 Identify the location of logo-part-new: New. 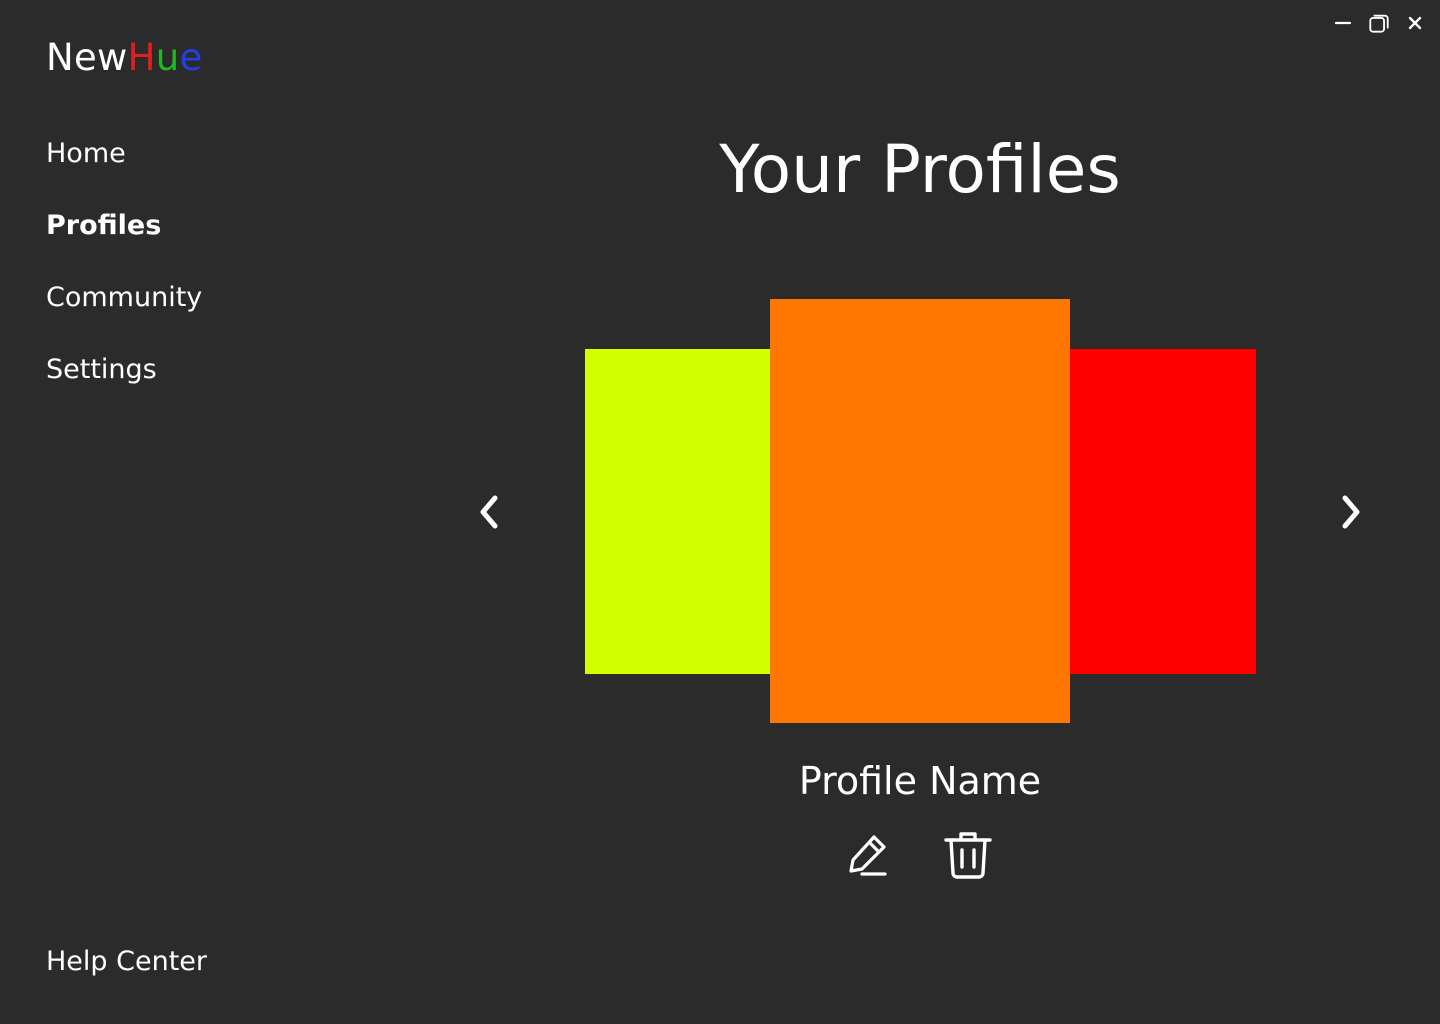
(87, 57).